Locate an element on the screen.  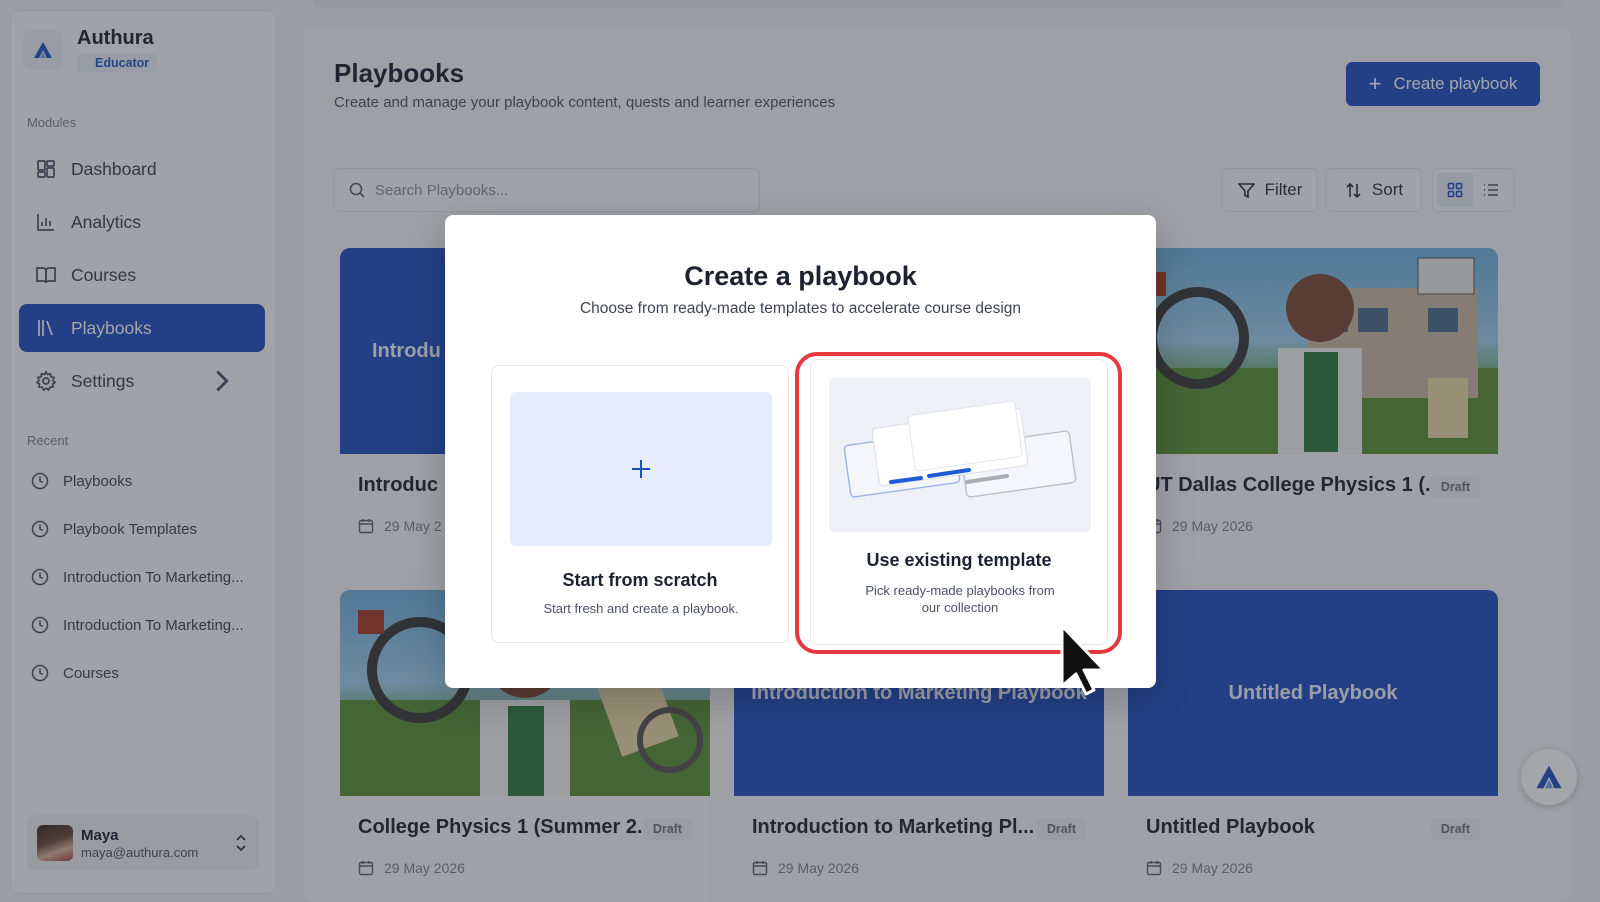
option-description: Start fresh and create a playbook. is located at coordinates (641, 608).